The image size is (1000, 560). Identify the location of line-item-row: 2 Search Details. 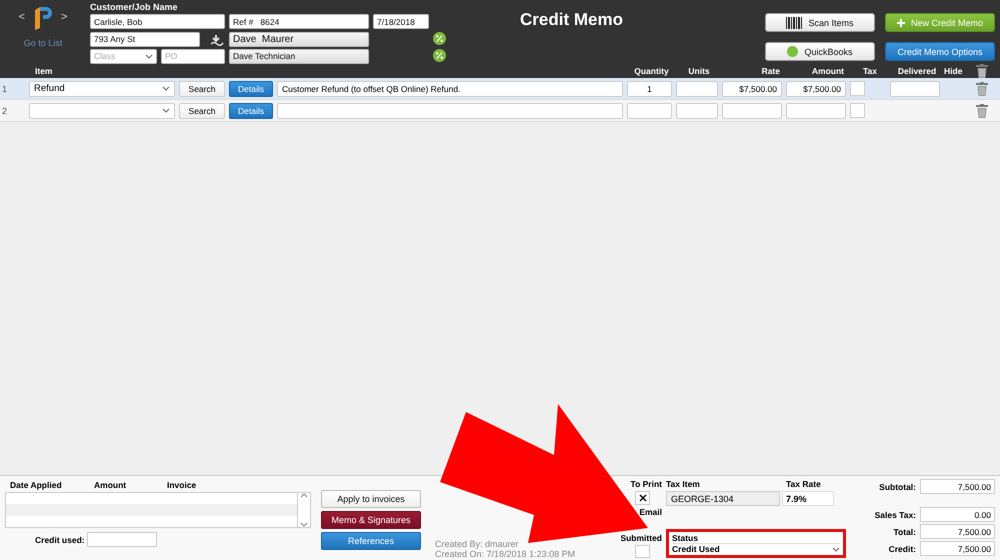
(500, 111).